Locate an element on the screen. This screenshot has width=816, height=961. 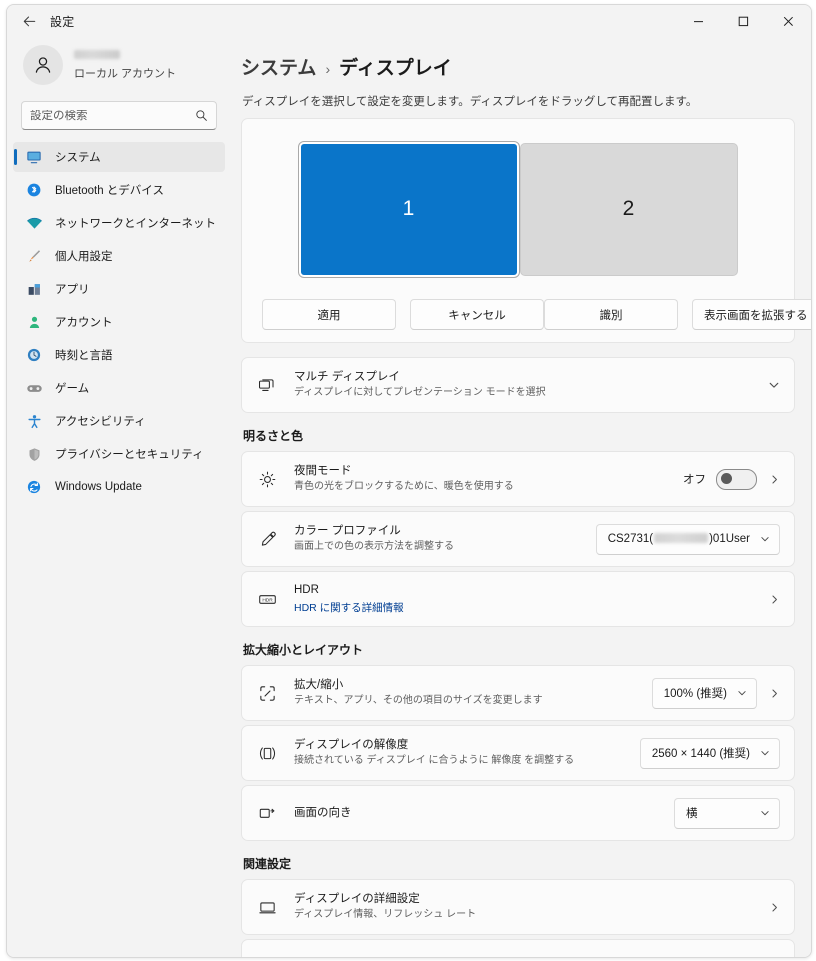
hdr-text: HDR HDR に関する詳細情報 is located at coordinates (520, 599).